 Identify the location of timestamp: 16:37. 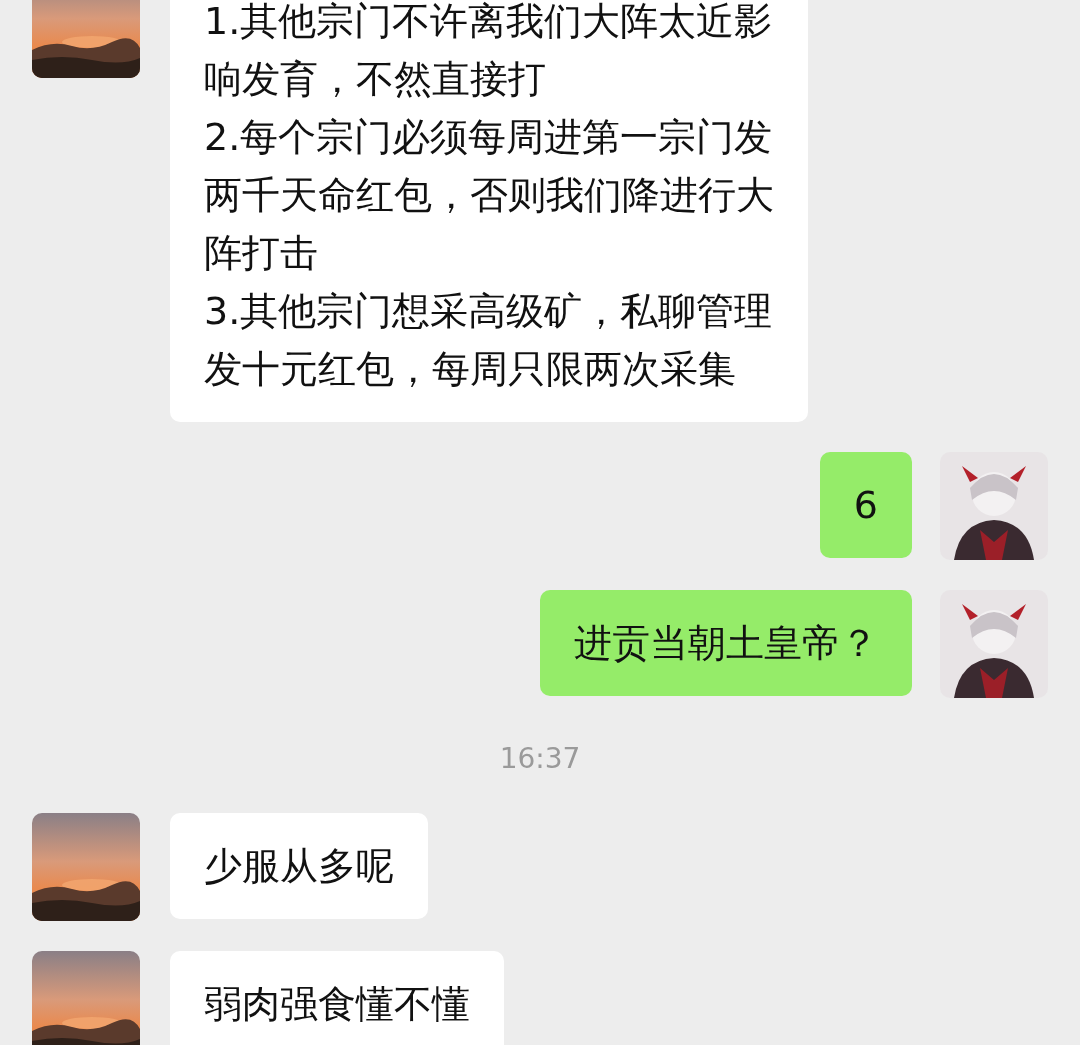
(540, 759).